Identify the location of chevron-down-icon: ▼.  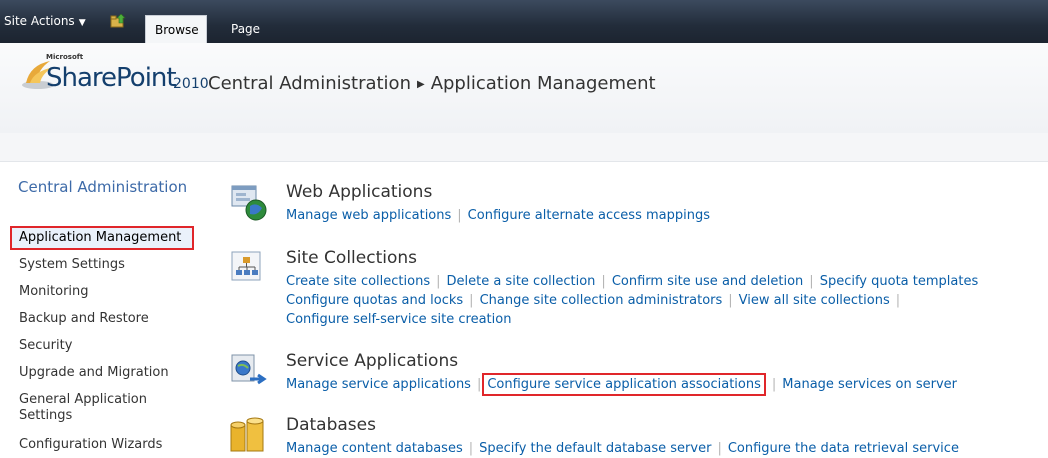
(82, 23).